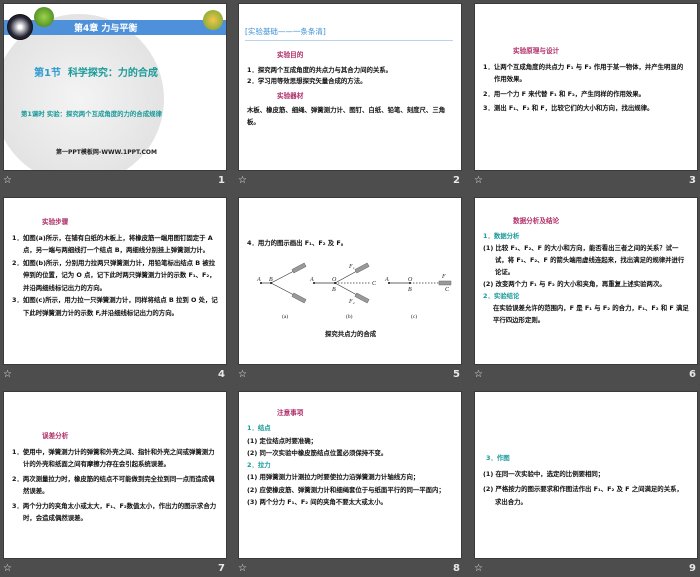 This screenshot has width=700, height=577. Describe the element at coordinates (544, 473) in the screenshot. I see `list-item: (1) 在同一次实验中，选定的比例要相同；` at that location.